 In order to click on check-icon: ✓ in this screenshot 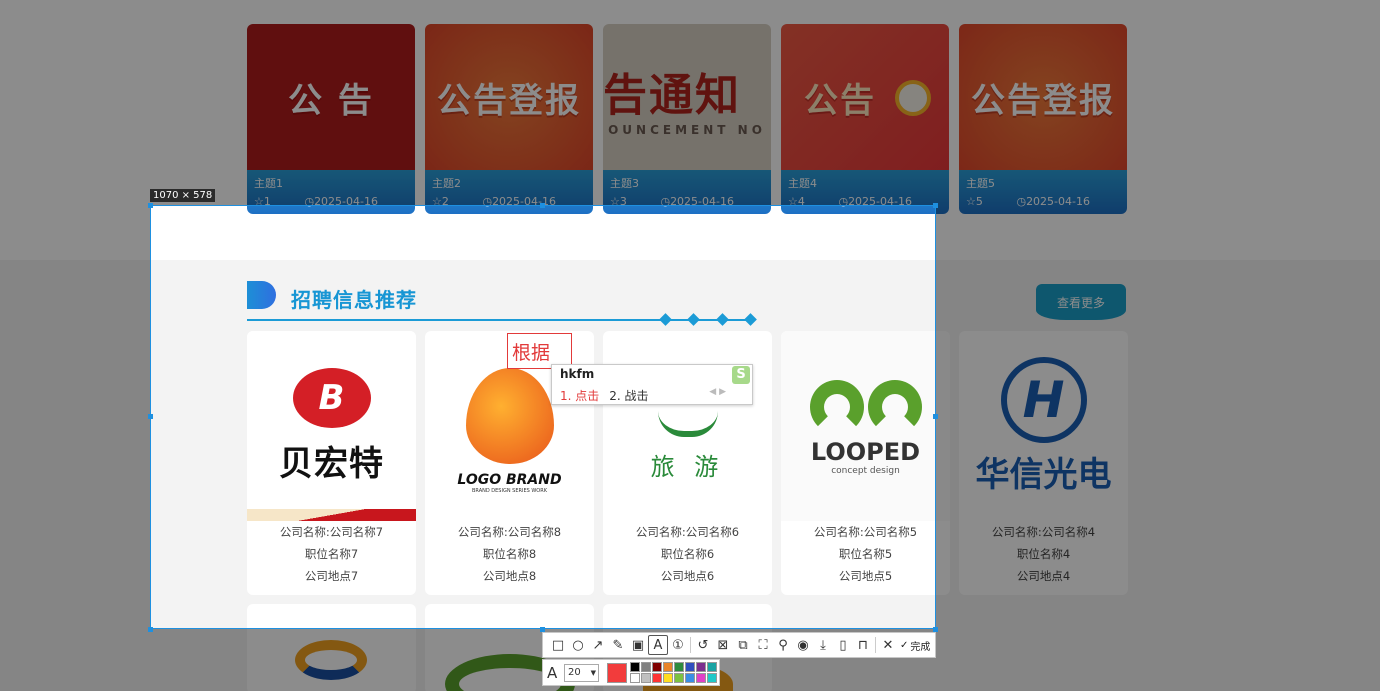, I will do `click(904, 645)`.